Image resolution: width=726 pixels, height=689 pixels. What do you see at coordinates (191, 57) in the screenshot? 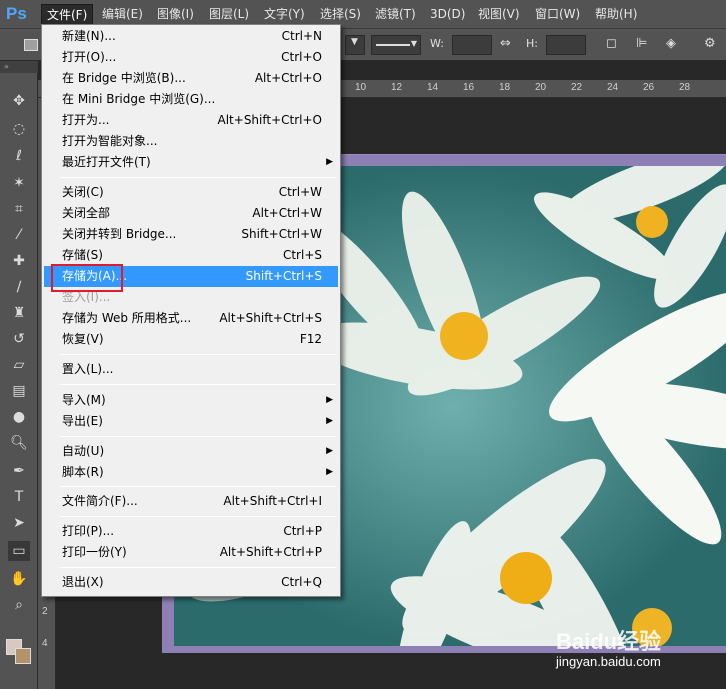
I see `menu-item-open: 打开(O)... Ctrl+O` at bounding box center [191, 57].